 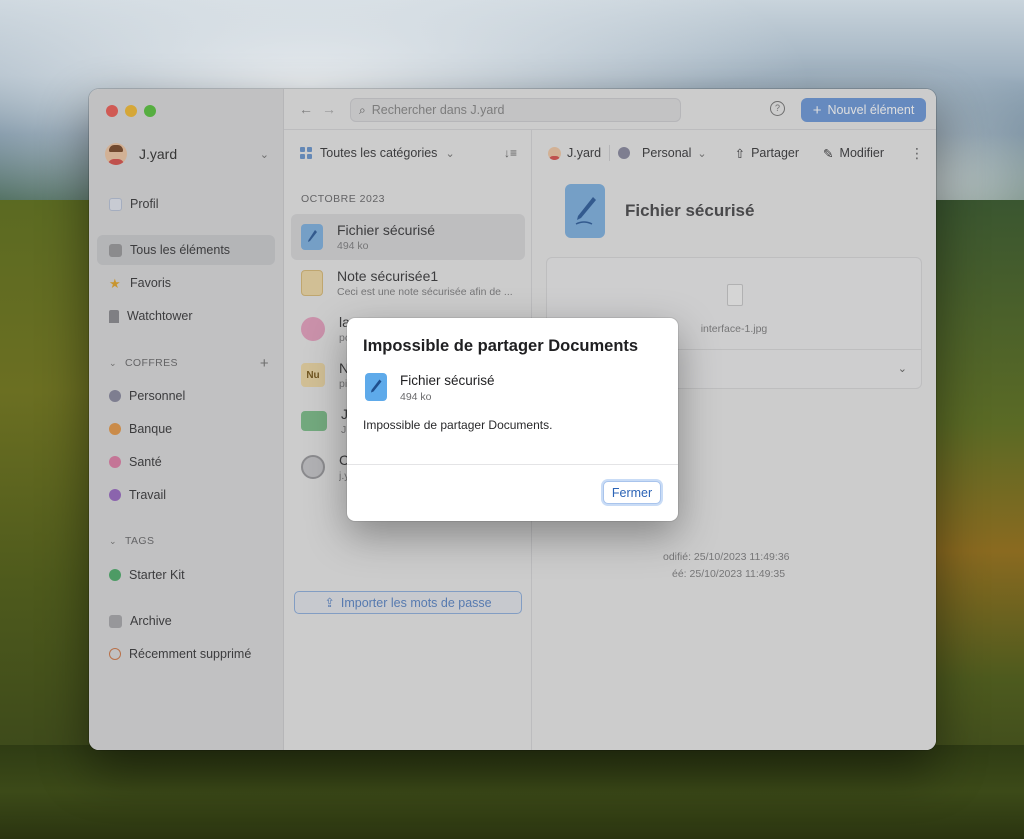 What do you see at coordinates (974, 519) in the screenshot?
I see `background-hill-right` at bounding box center [974, 519].